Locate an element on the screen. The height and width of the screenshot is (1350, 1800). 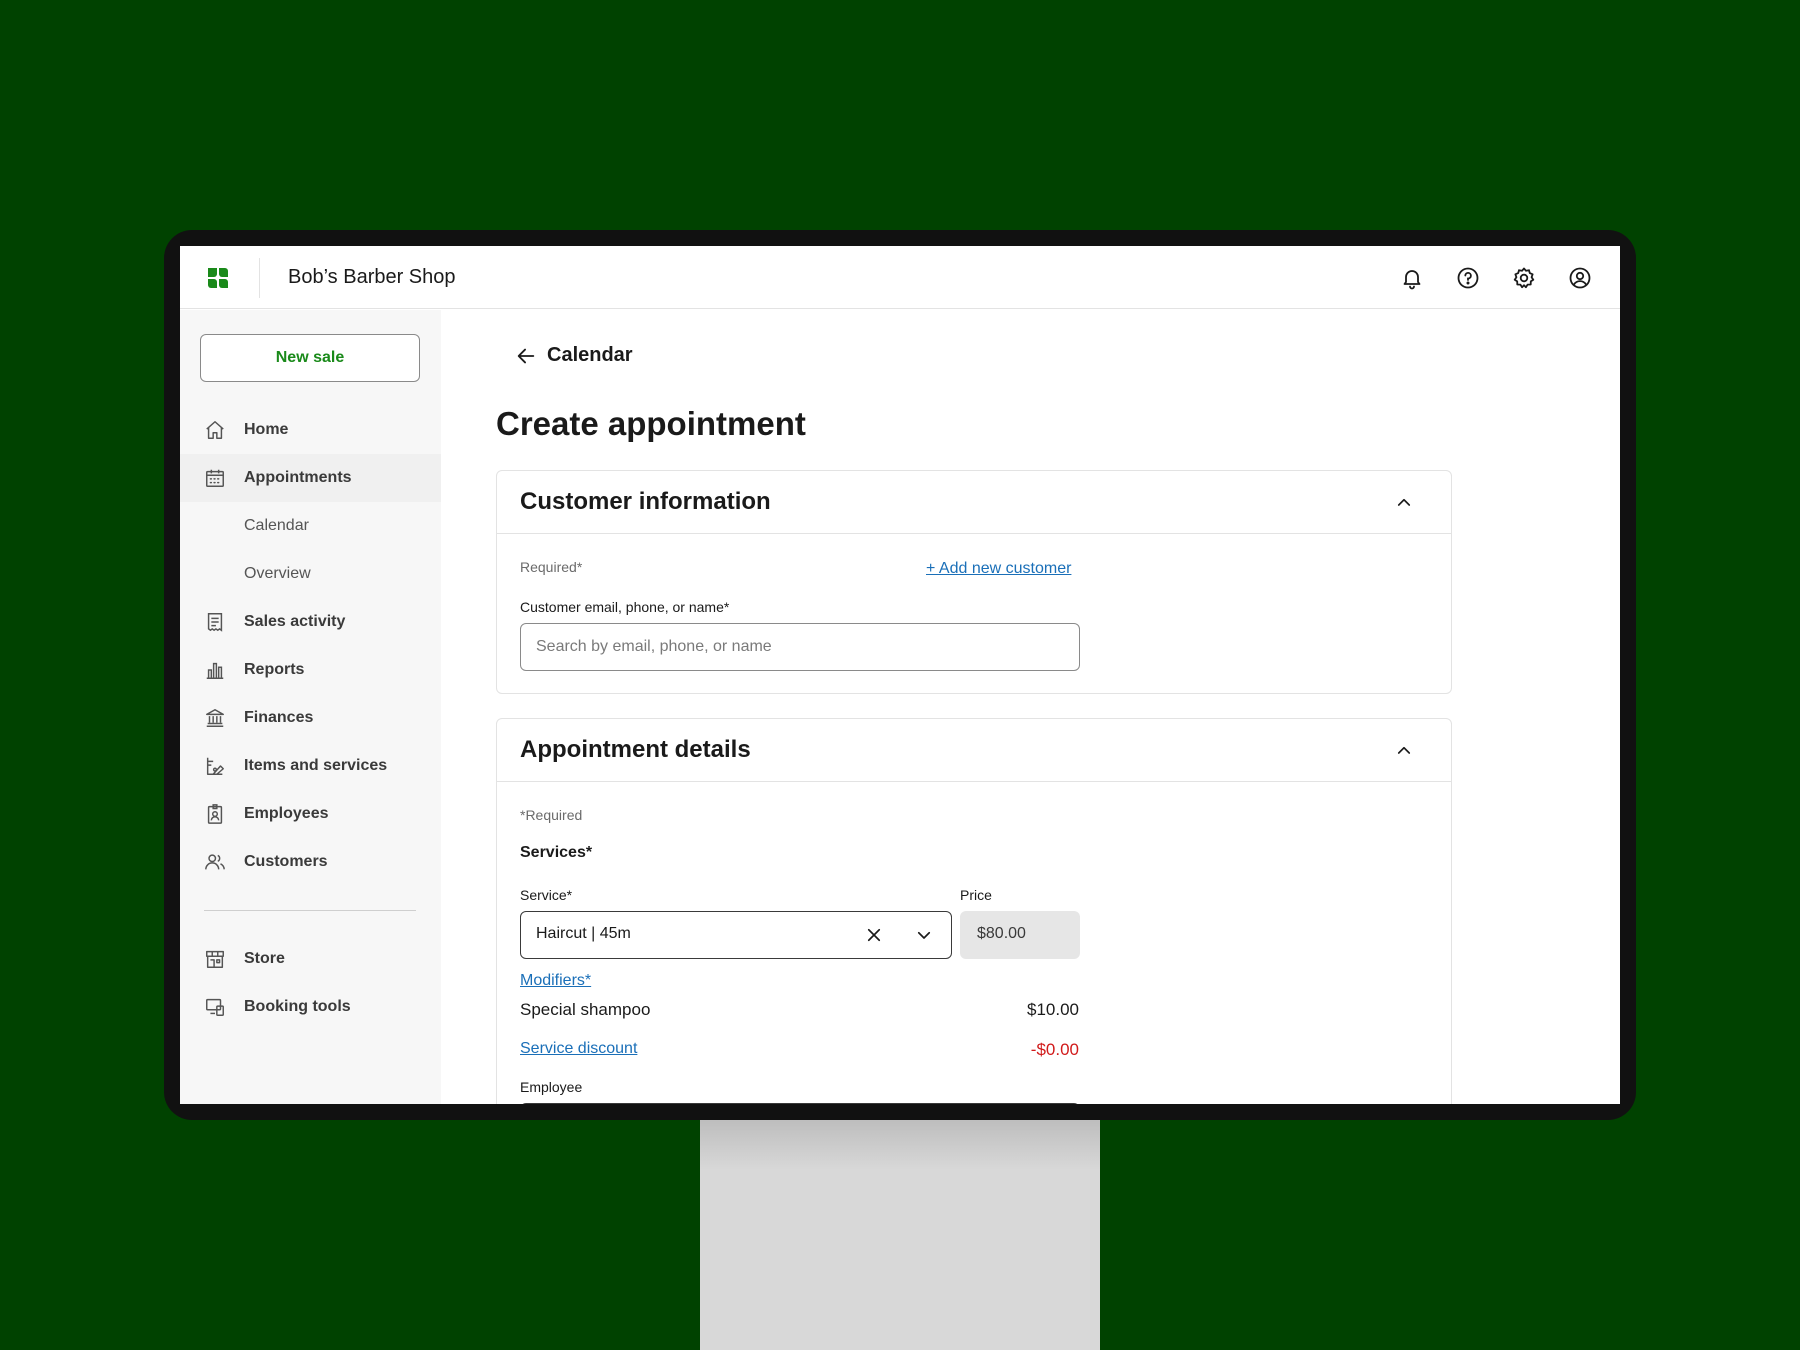
sidebar-item-label: Customers is located at coordinates (286, 861).